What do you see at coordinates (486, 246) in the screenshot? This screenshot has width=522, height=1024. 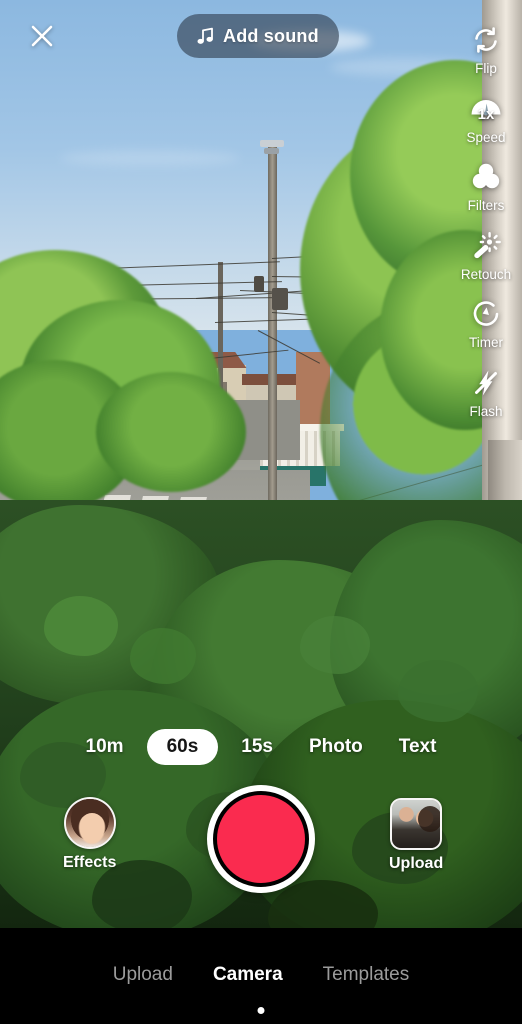 I see `magic-wand-icon` at bounding box center [486, 246].